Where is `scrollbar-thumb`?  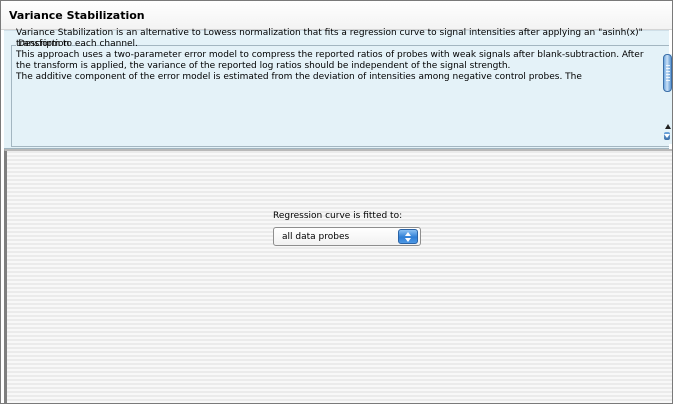 scrollbar-thumb is located at coordinates (667, 73).